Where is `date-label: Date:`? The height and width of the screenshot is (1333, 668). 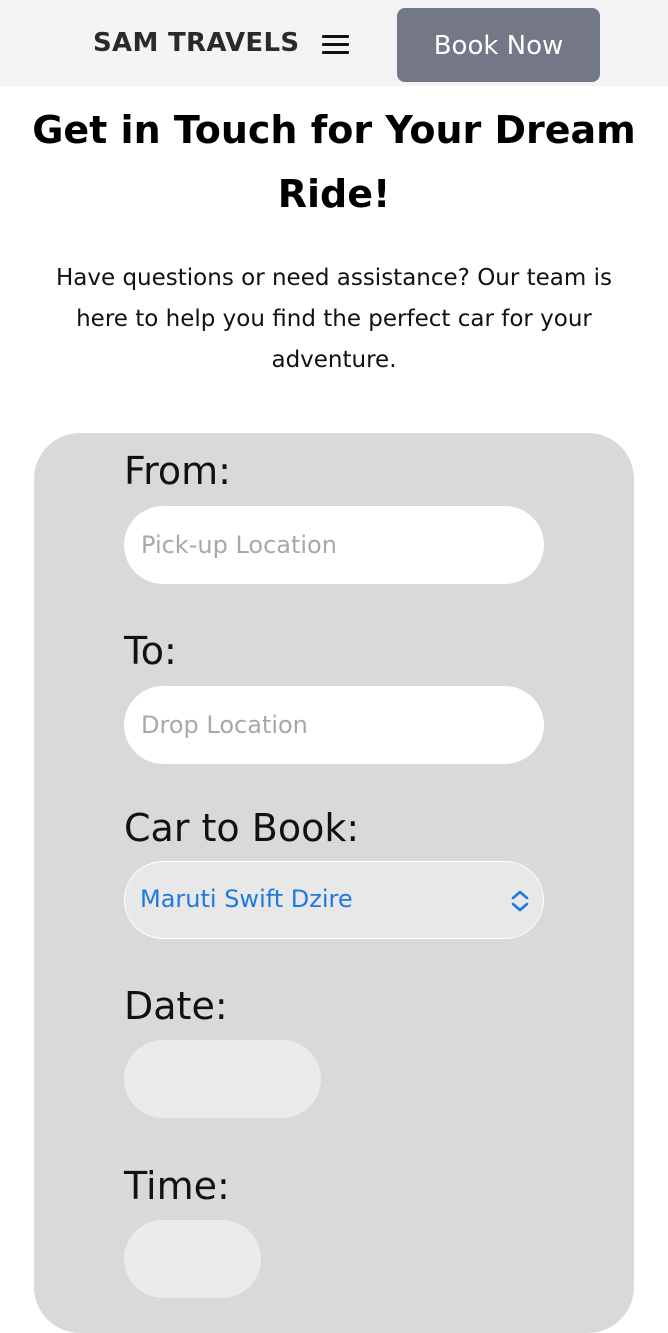 date-label: Date: is located at coordinates (176, 1006).